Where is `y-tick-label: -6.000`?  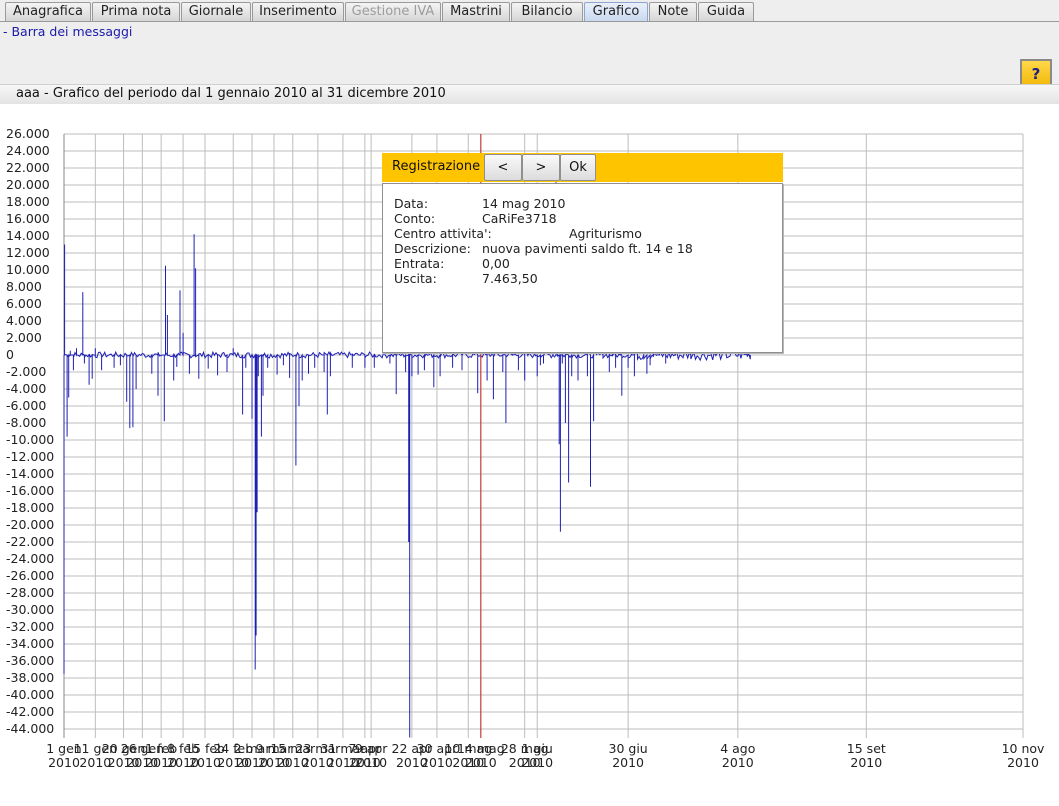
y-tick-label: -6.000 is located at coordinates (26, 405).